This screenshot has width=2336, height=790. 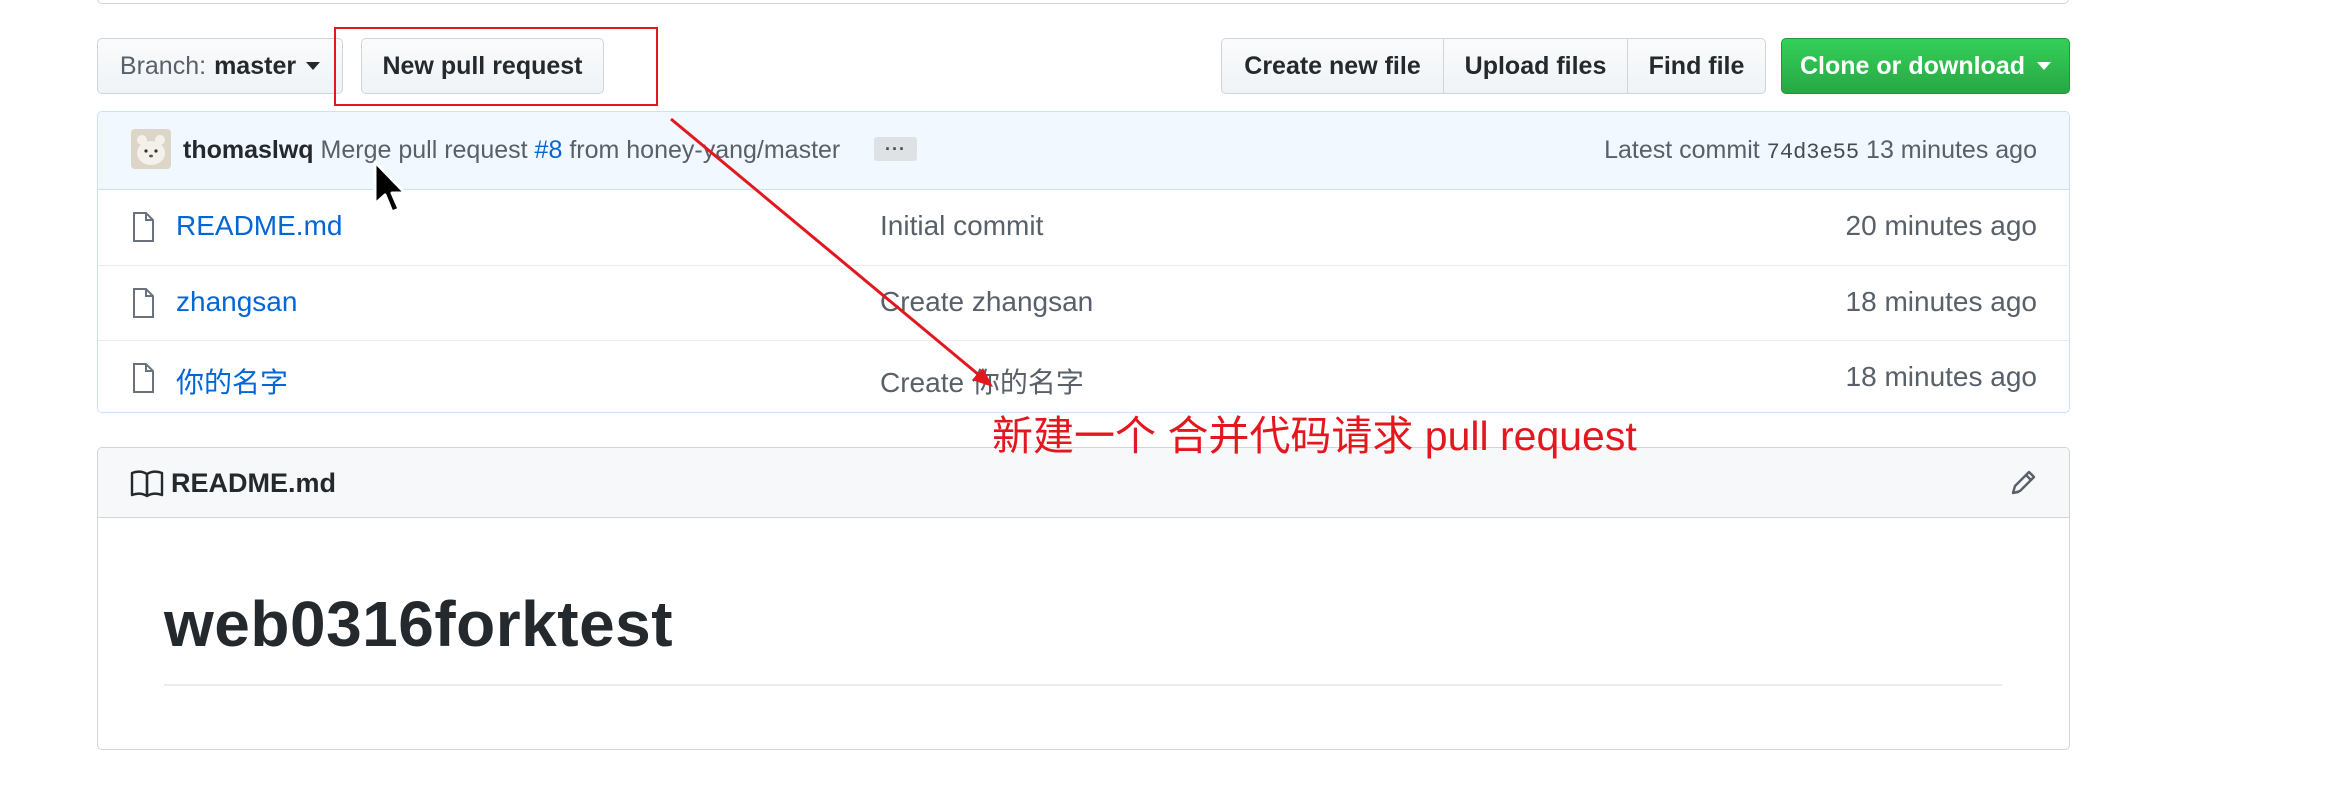 What do you see at coordinates (1332, 66) in the screenshot?
I see `create-new-file-button: Create new file` at bounding box center [1332, 66].